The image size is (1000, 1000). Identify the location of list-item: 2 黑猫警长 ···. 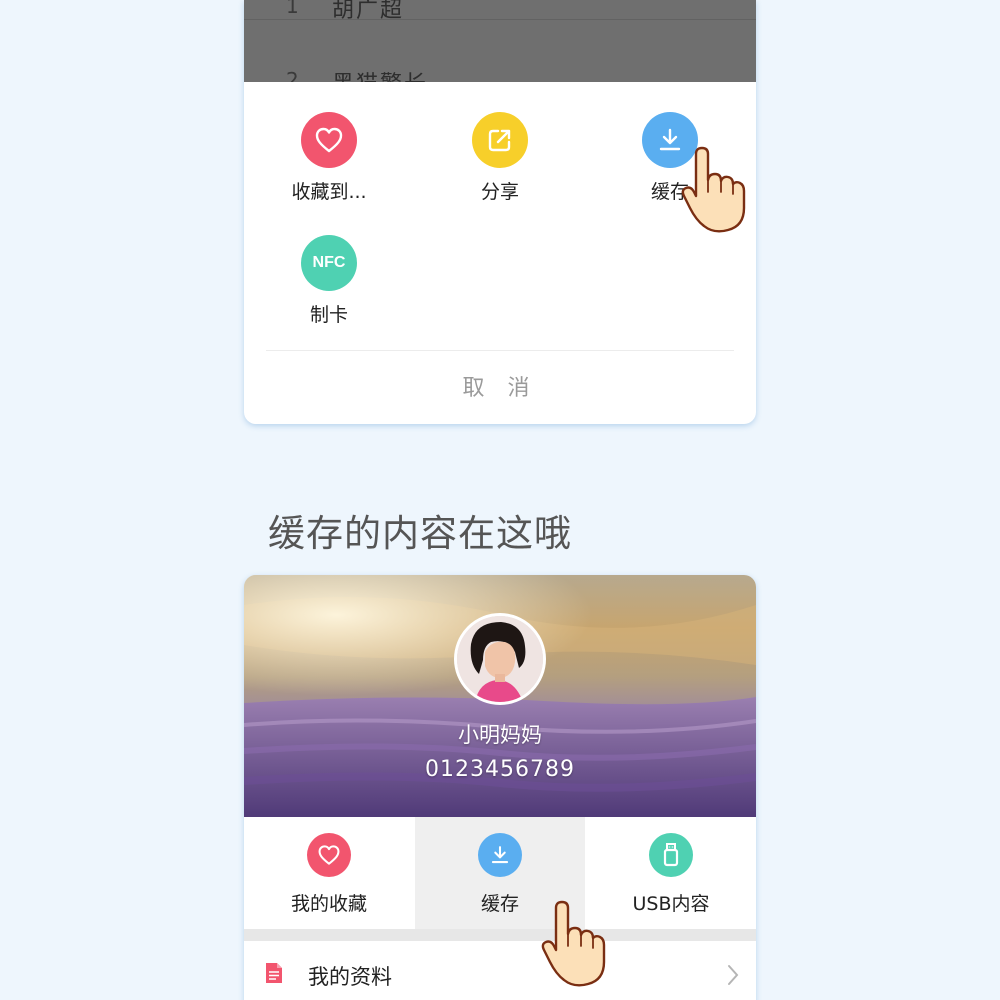
(500, 69).